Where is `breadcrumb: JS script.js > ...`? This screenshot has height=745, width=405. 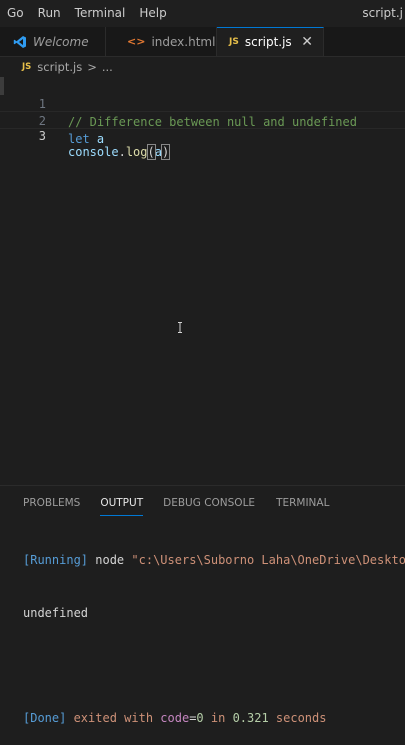 breadcrumb: JS script.js > ... is located at coordinates (202, 67).